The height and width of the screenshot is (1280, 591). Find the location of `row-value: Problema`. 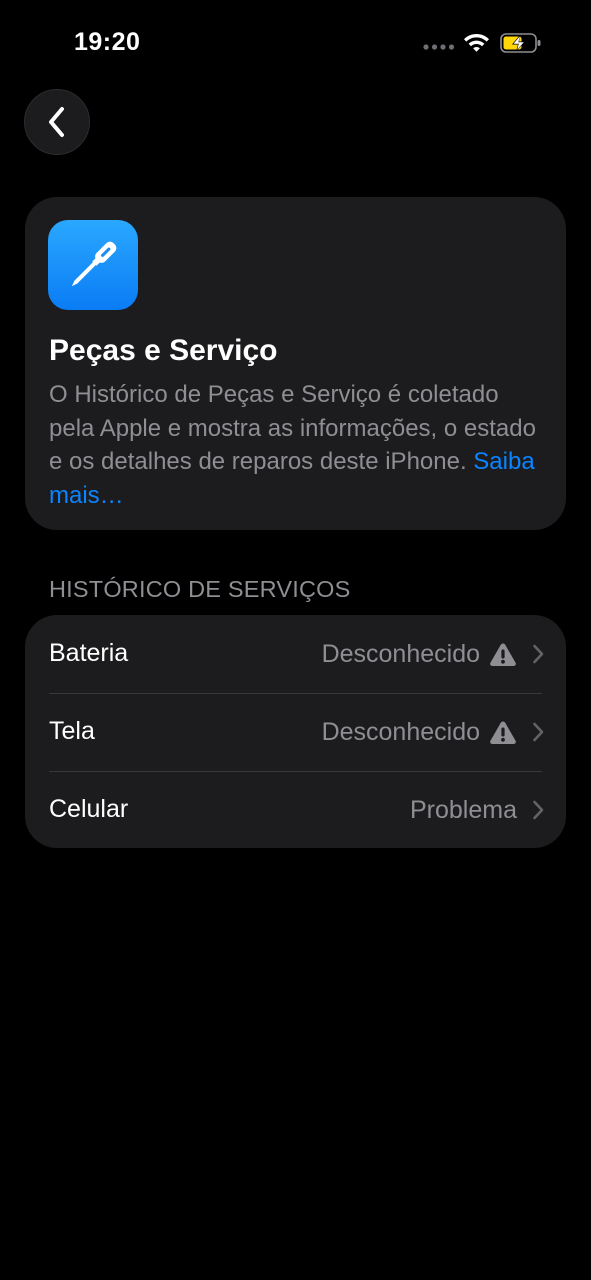

row-value: Problema is located at coordinates (463, 809).